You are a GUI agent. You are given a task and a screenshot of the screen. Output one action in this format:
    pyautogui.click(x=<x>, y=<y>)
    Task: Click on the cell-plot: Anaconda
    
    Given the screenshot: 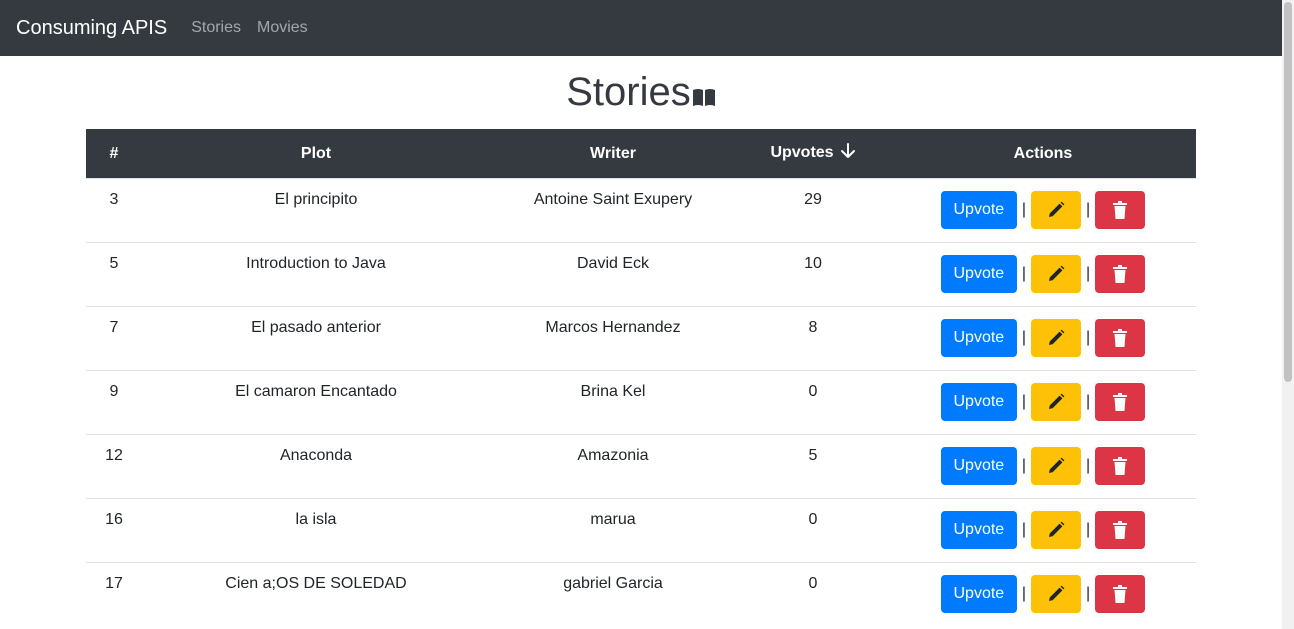 What is the action you would take?
    pyautogui.click(x=316, y=466)
    